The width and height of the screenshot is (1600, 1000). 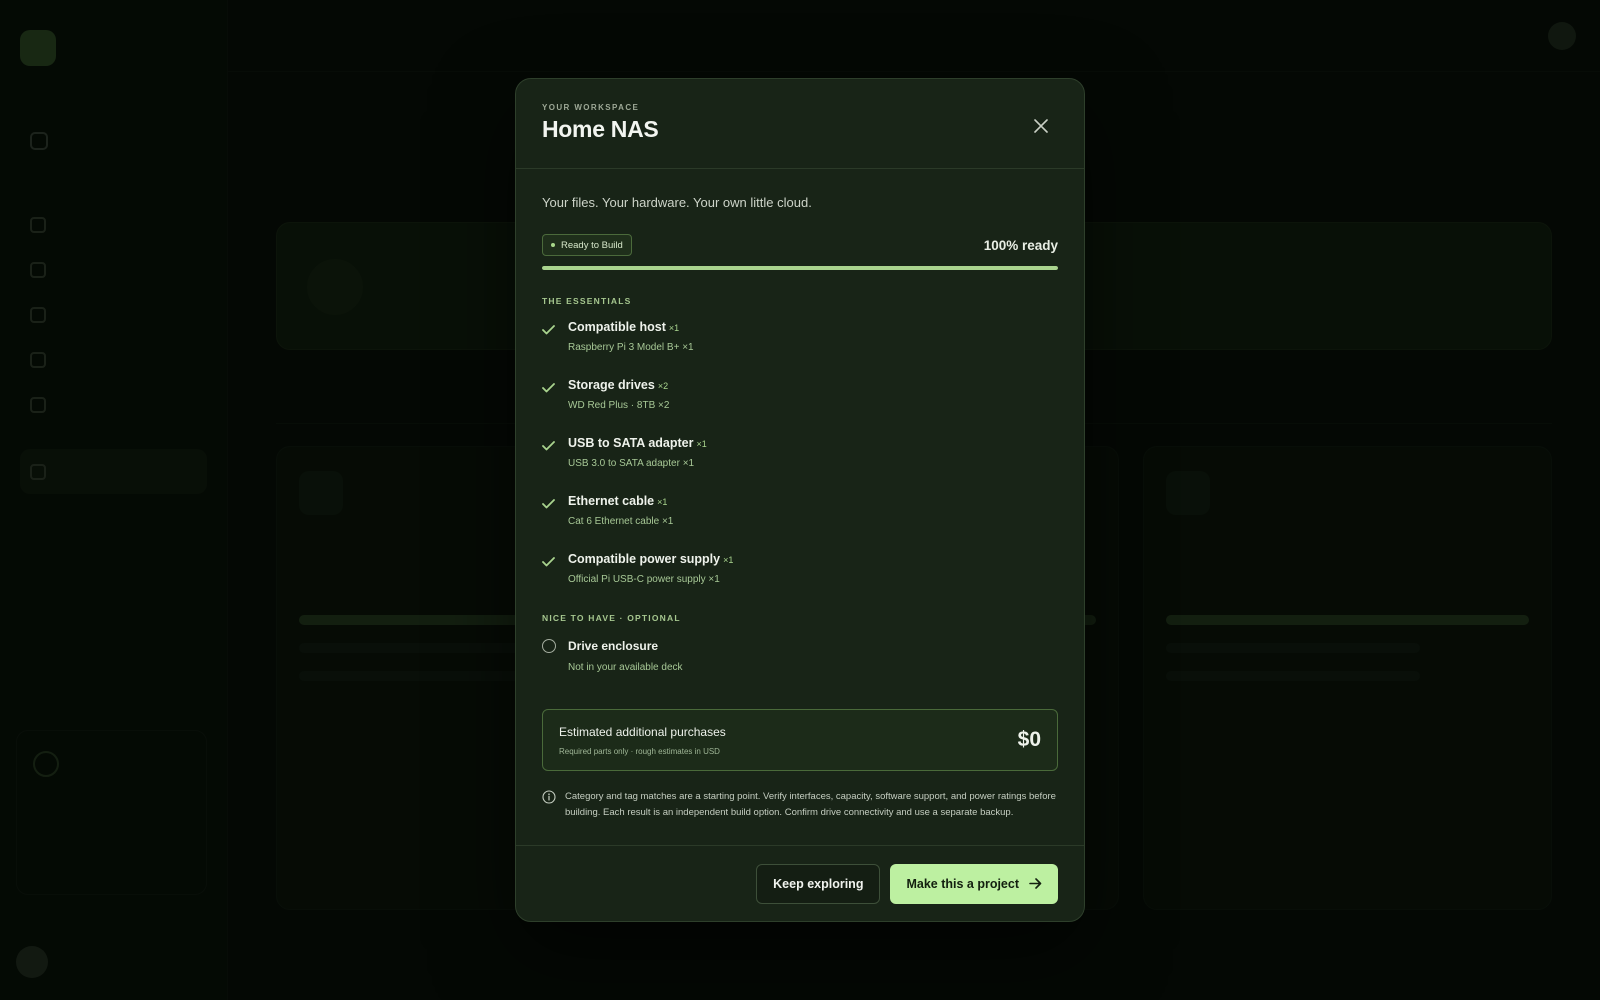 What do you see at coordinates (631, 463) in the screenshot?
I see `requirement-detail: USB 3.0 to SATA adapter ×1` at bounding box center [631, 463].